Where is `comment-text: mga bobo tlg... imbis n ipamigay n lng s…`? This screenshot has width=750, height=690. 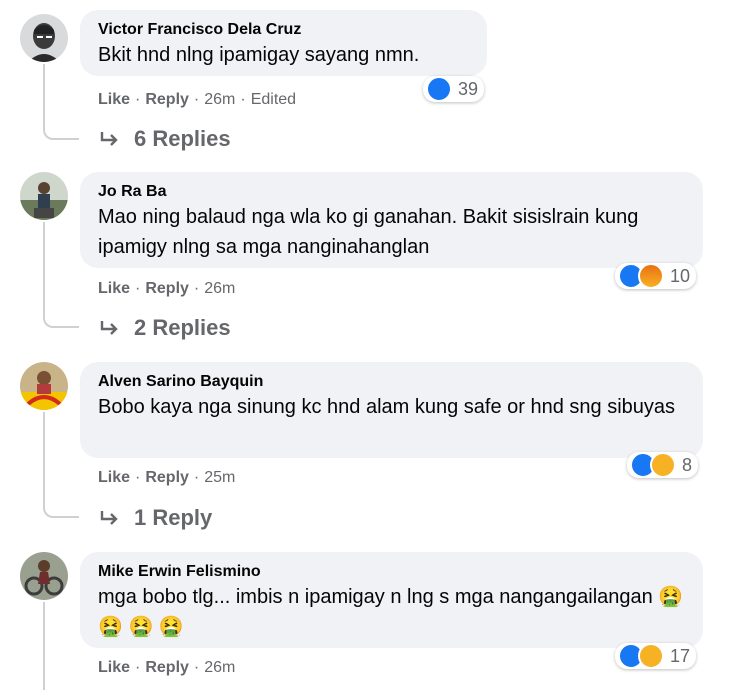
comment-text: mga bobo tlg... imbis n ipamigay n lng s… is located at coordinates (392, 612).